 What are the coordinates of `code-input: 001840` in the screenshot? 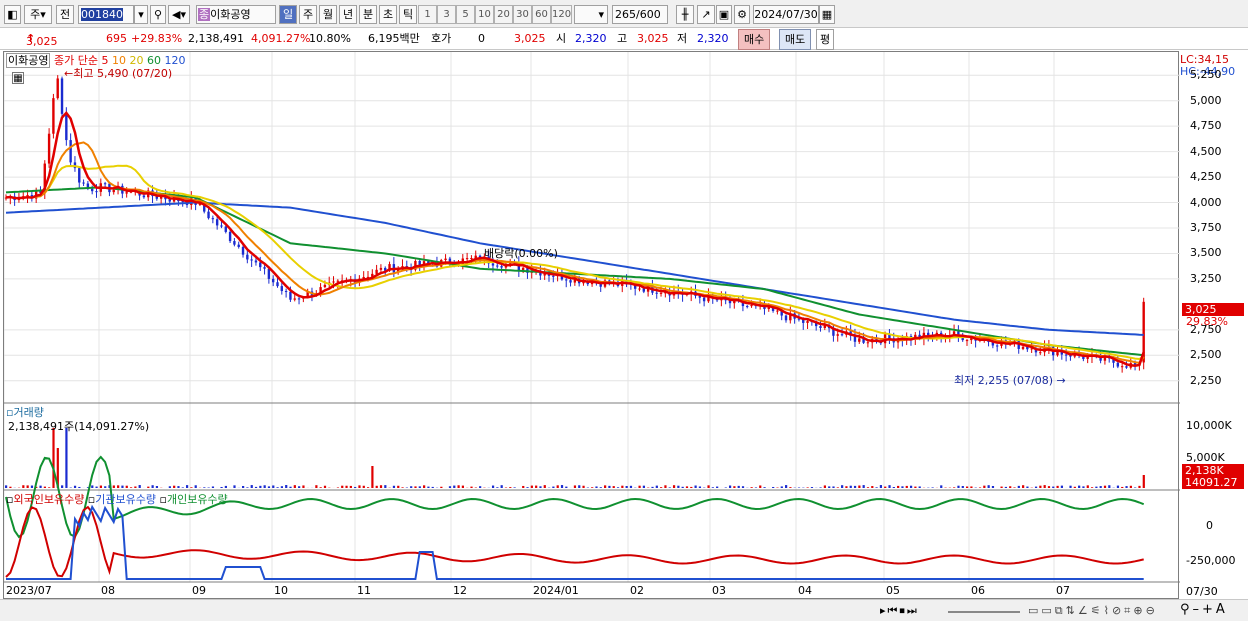 It's located at (106, 14).